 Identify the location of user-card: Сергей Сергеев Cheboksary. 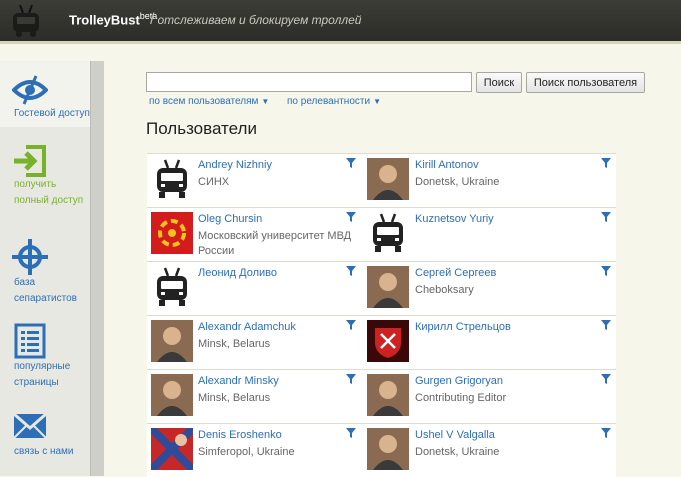
(490, 288).